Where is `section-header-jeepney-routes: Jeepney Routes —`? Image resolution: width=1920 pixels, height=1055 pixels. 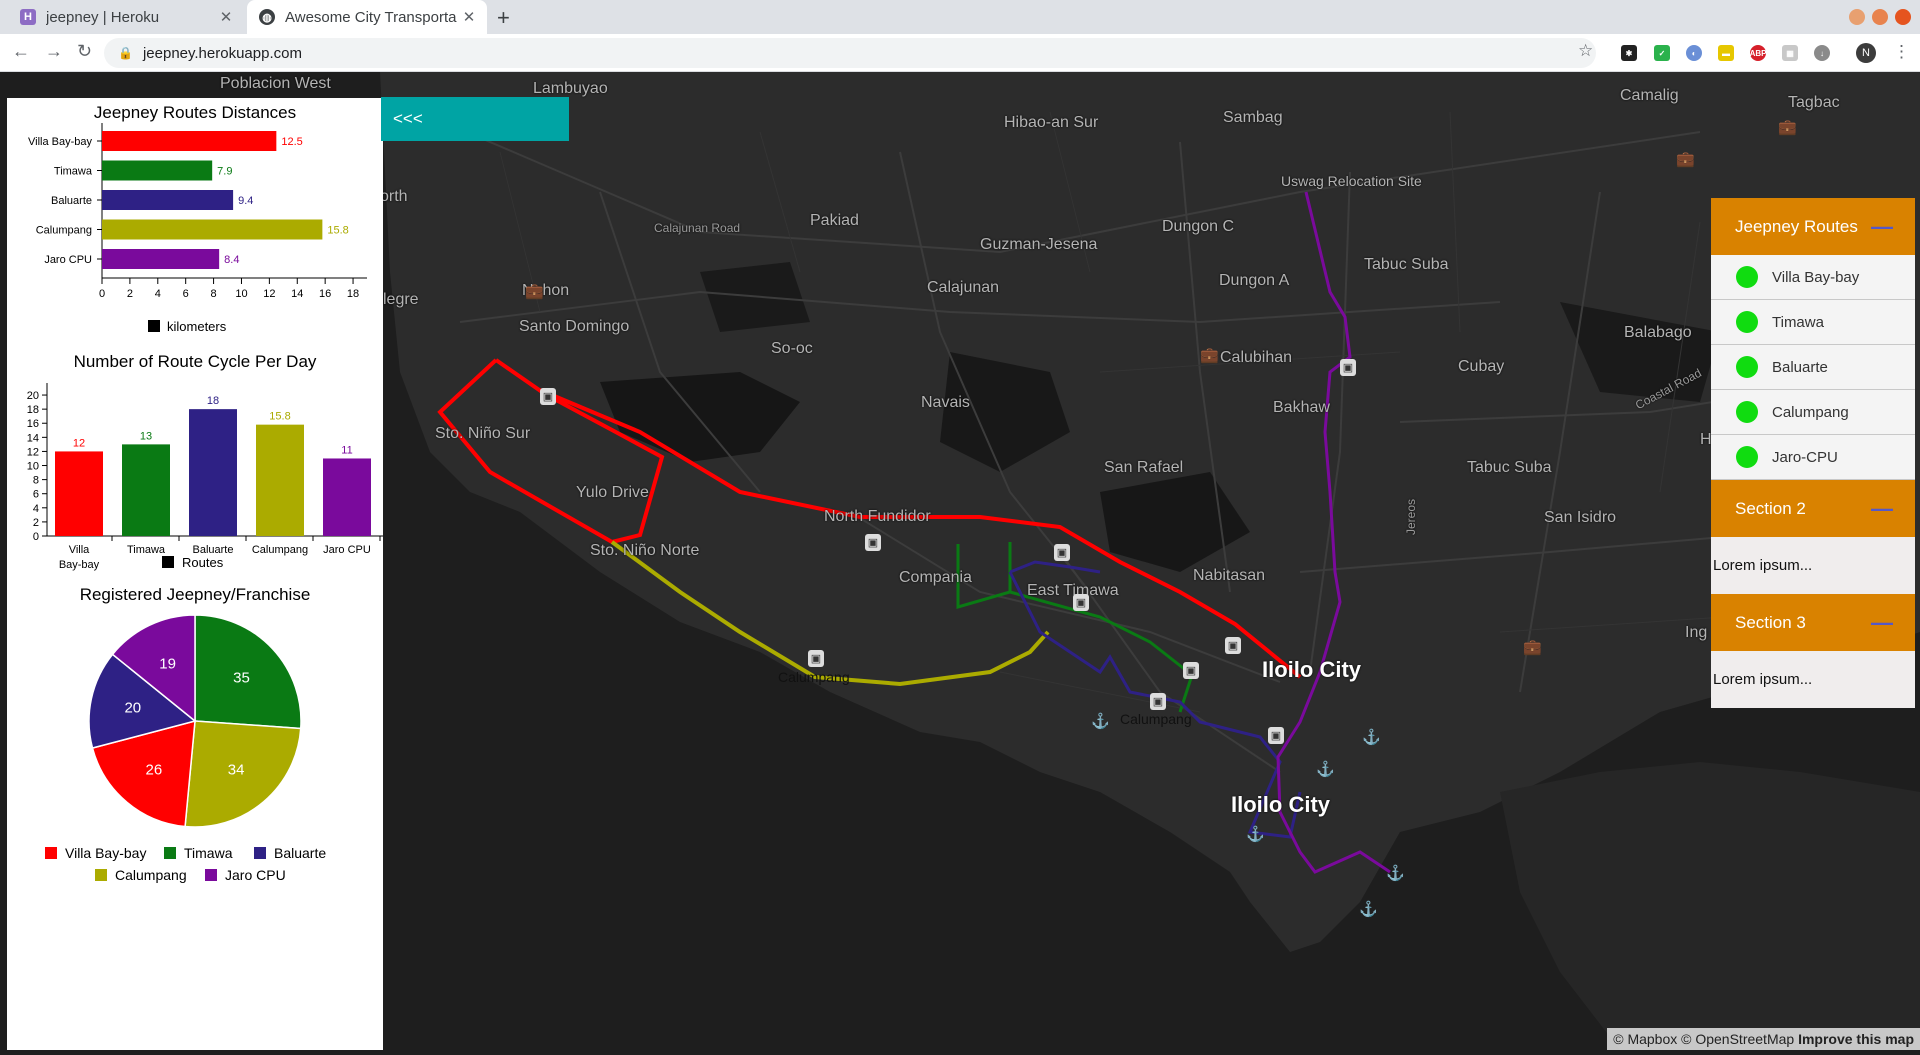
section-header-jeepney-routes: Jeepney Routes — is located at coordinates (1813, 226).